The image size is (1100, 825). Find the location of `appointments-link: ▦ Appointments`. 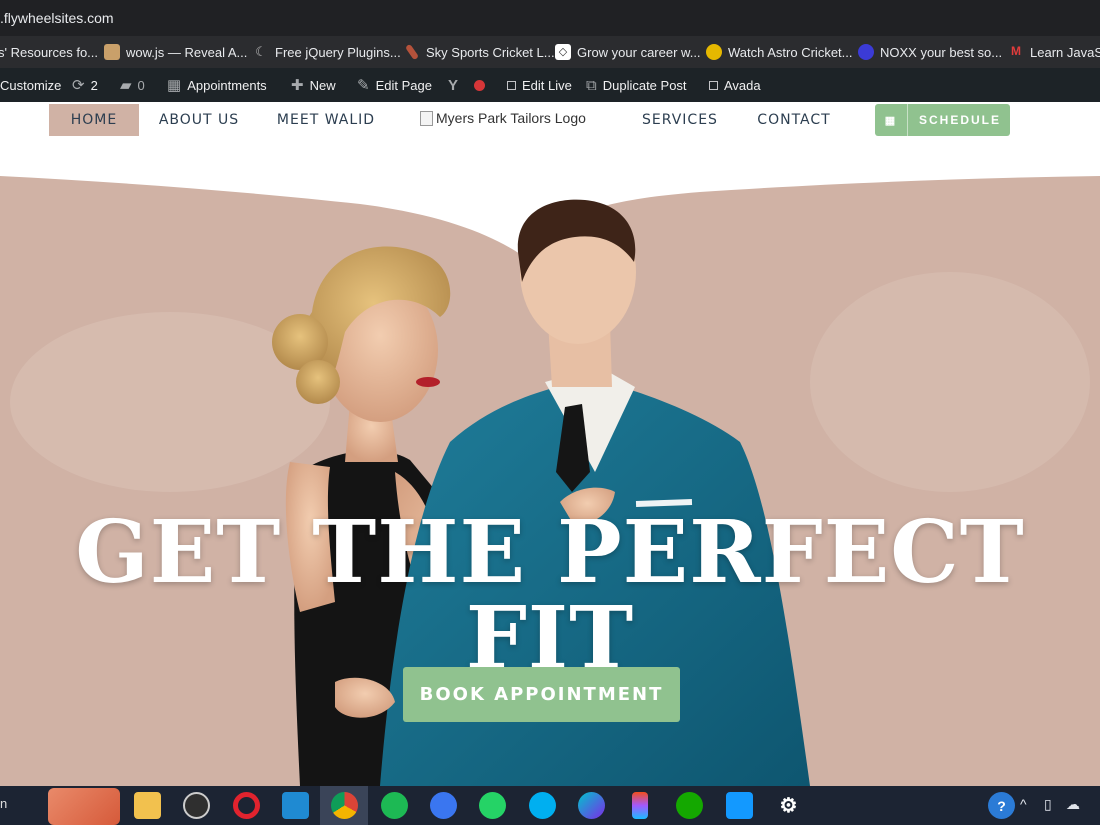

appointments-link: ▦ Appointments is located at coordinates (217, 85).